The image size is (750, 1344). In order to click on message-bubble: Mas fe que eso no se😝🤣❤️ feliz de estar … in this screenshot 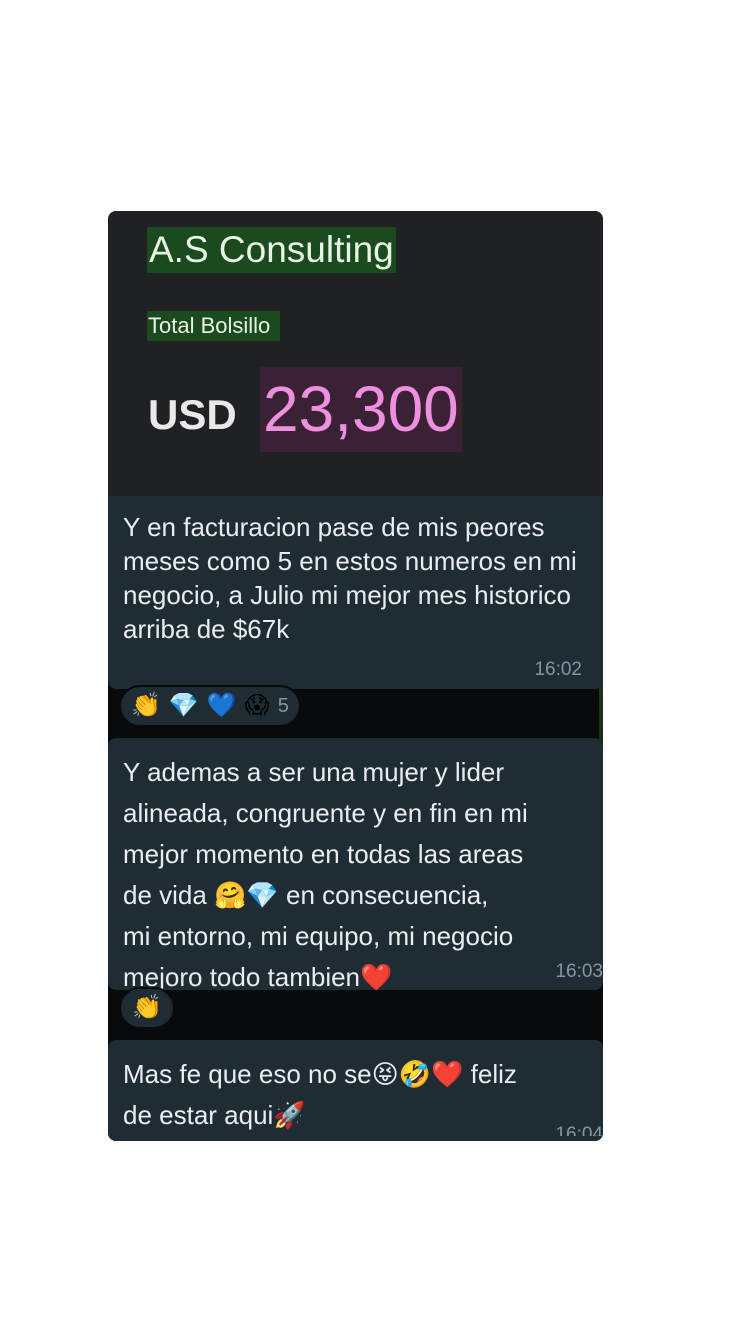, I will do `click(355, 1090)`.